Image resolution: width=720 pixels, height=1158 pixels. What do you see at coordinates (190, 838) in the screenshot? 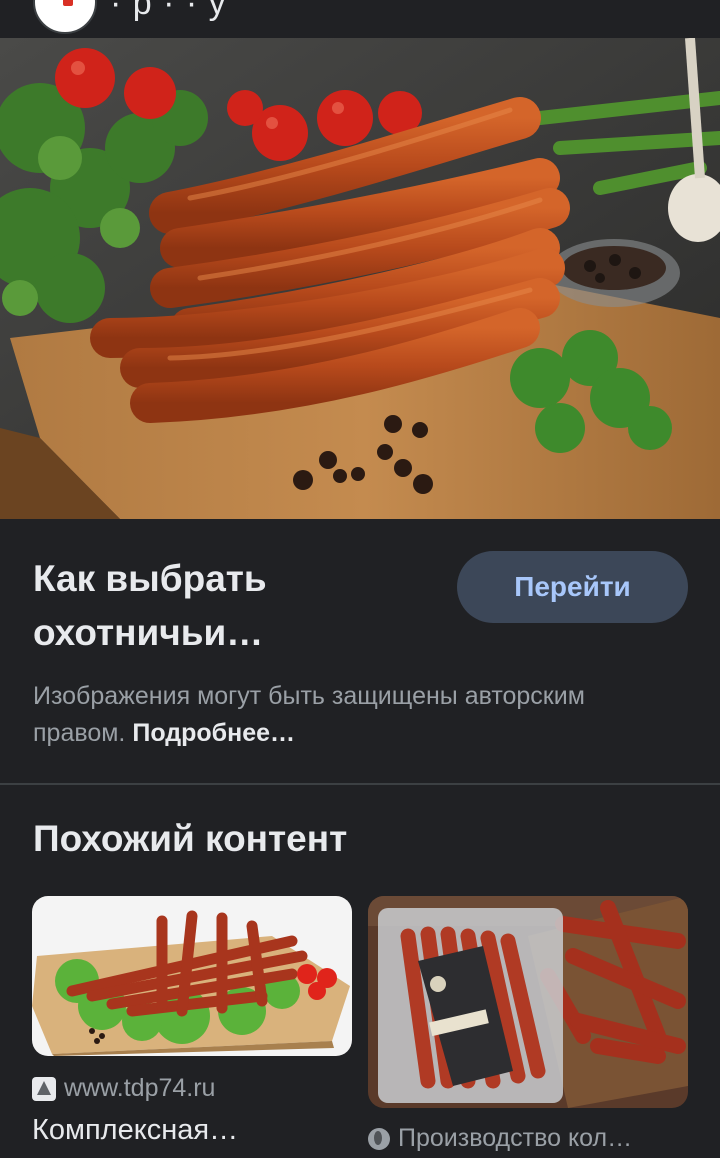
I see `related-content-heading: Похожий контент` at bounding box center [190, 838].